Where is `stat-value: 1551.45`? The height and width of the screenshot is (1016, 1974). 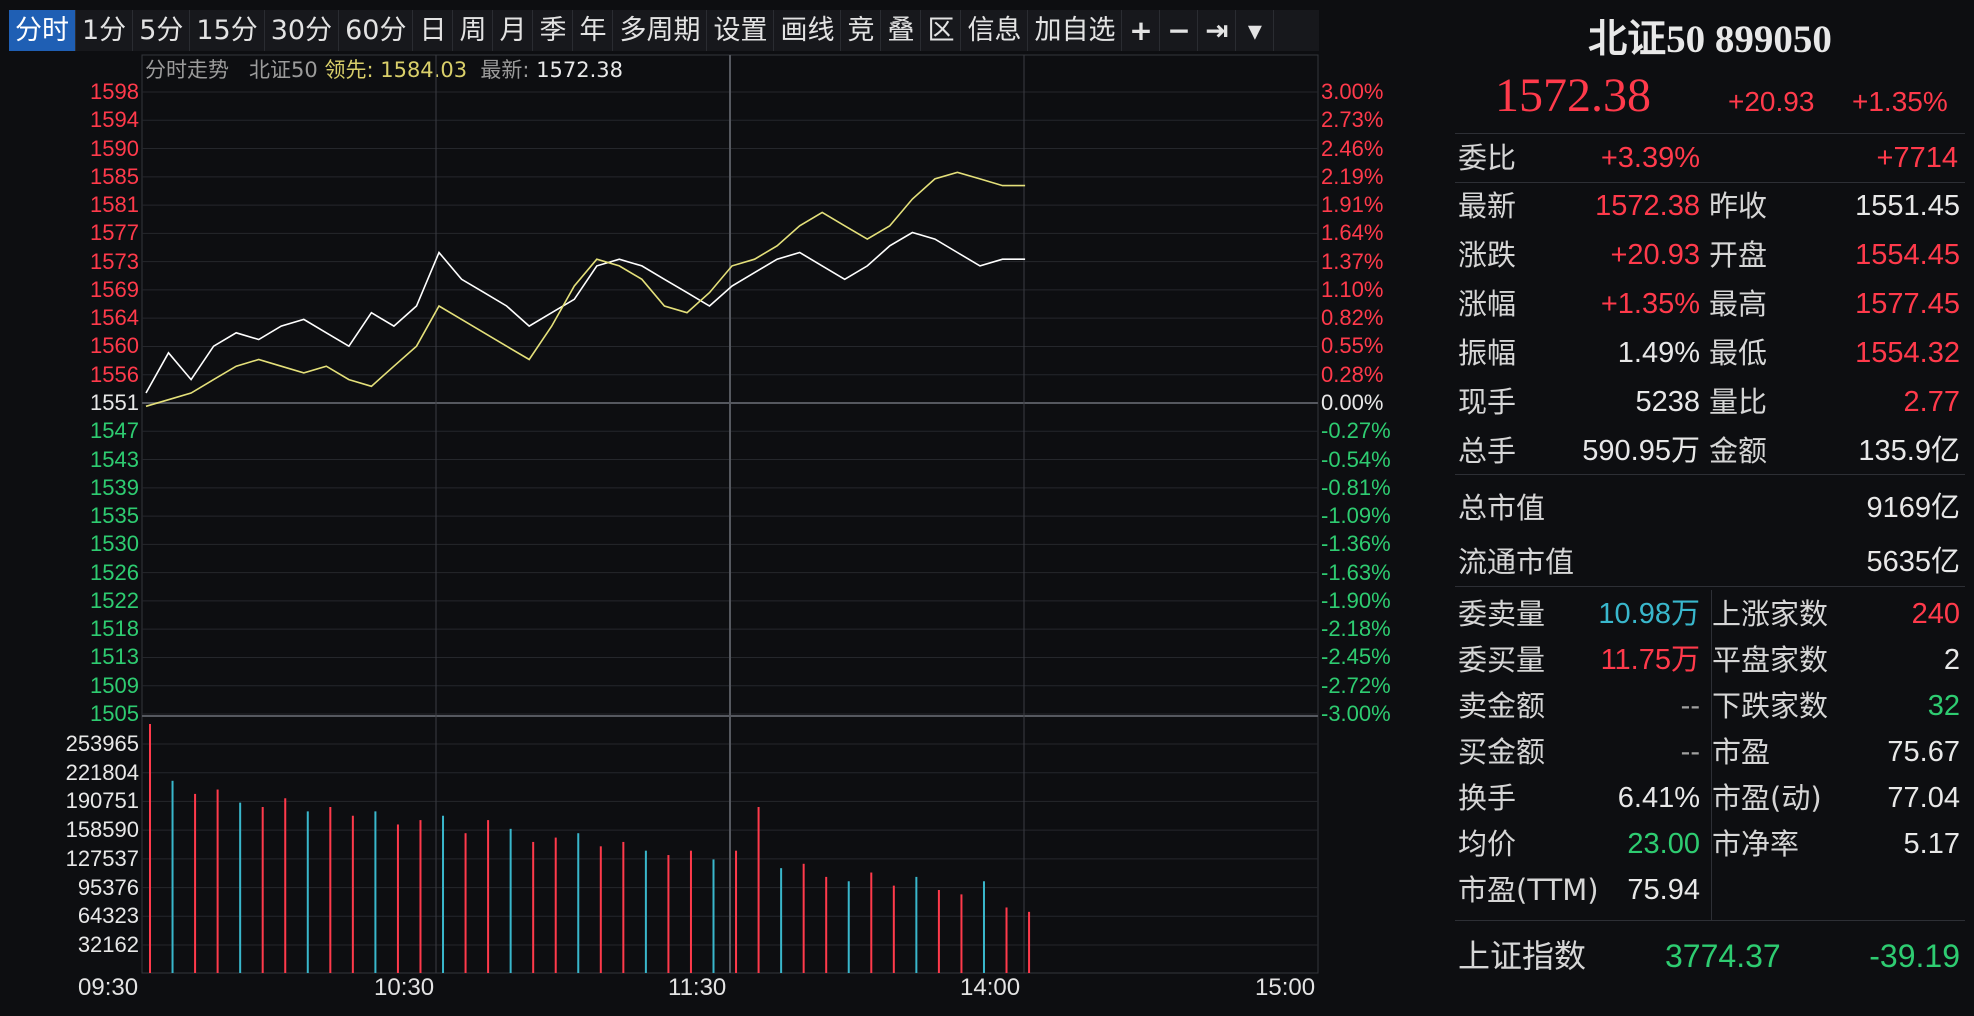 stat-value: 1551.45 is located at coordinates (1907, 206).